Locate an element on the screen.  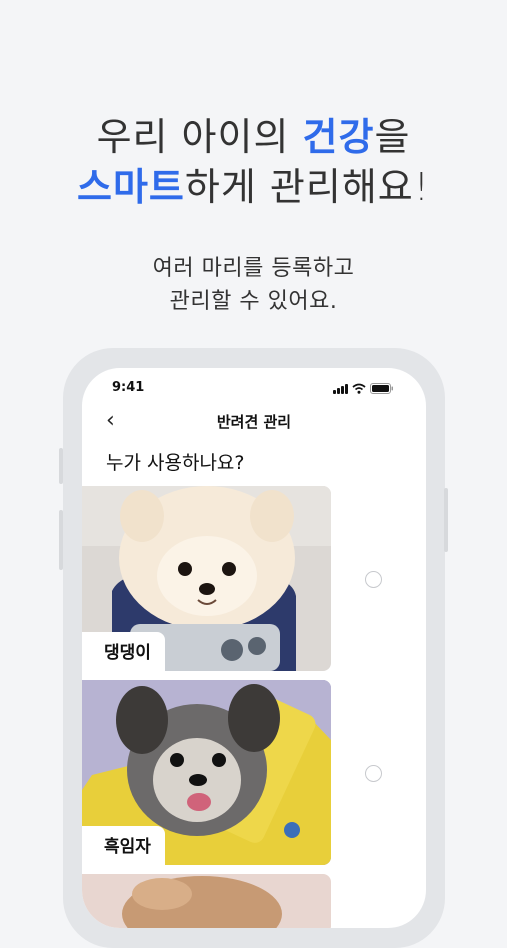
headline-line-2: 스마트하게 관리해요! is located at coordinates (253, 187).